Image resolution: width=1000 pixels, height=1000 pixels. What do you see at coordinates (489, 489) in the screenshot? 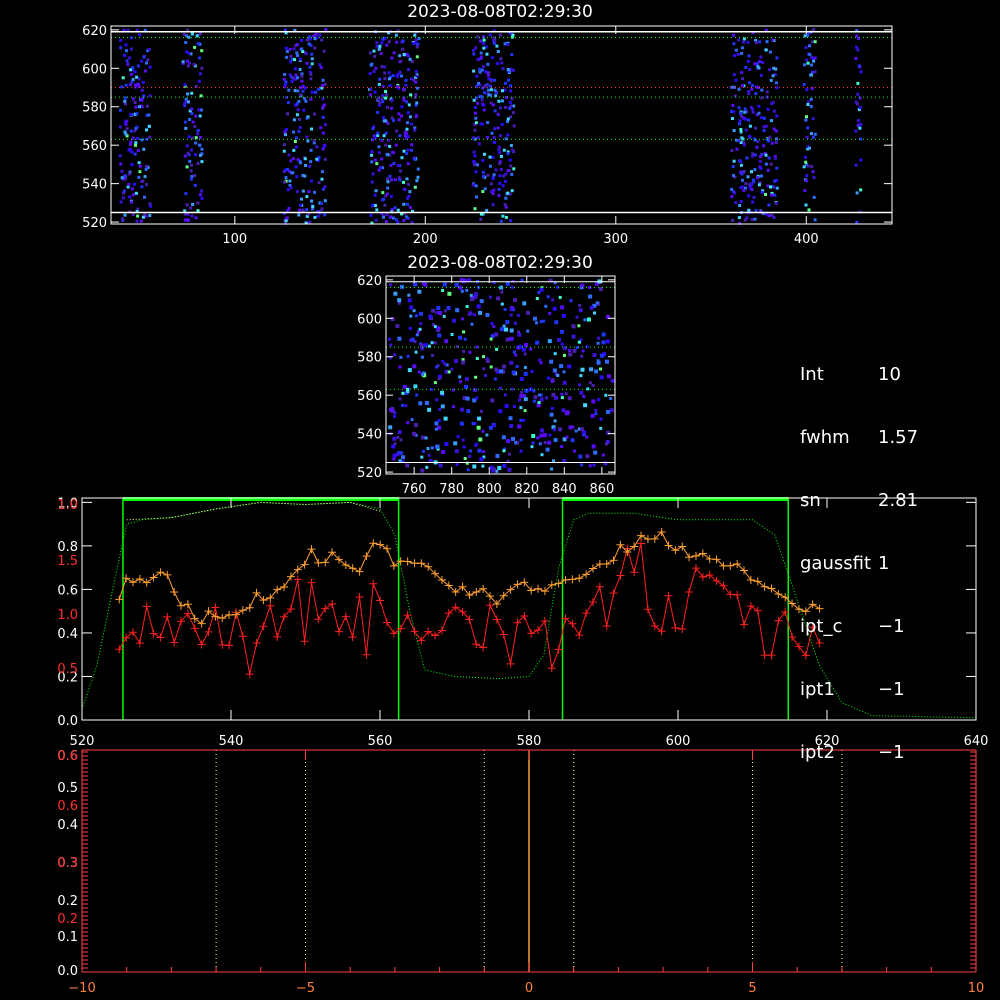
I see `x-tick-label: 800` at bounding box center [489, 489].